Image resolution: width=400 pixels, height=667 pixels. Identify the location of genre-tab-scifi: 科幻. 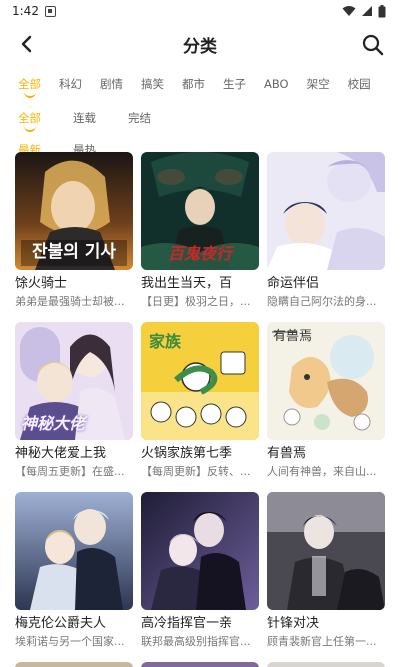
(70, 84).